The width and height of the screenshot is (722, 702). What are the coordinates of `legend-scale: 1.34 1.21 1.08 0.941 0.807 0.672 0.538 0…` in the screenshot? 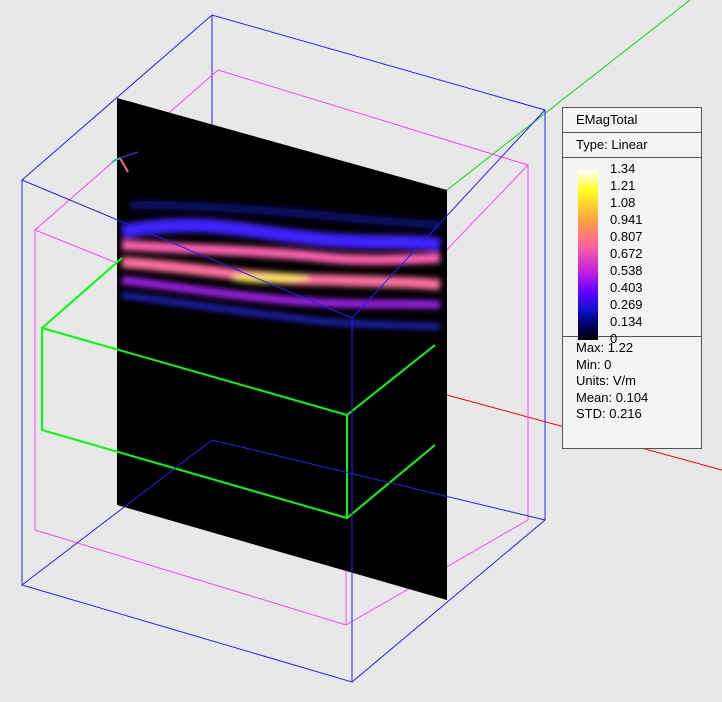 It's located at (632, 252).